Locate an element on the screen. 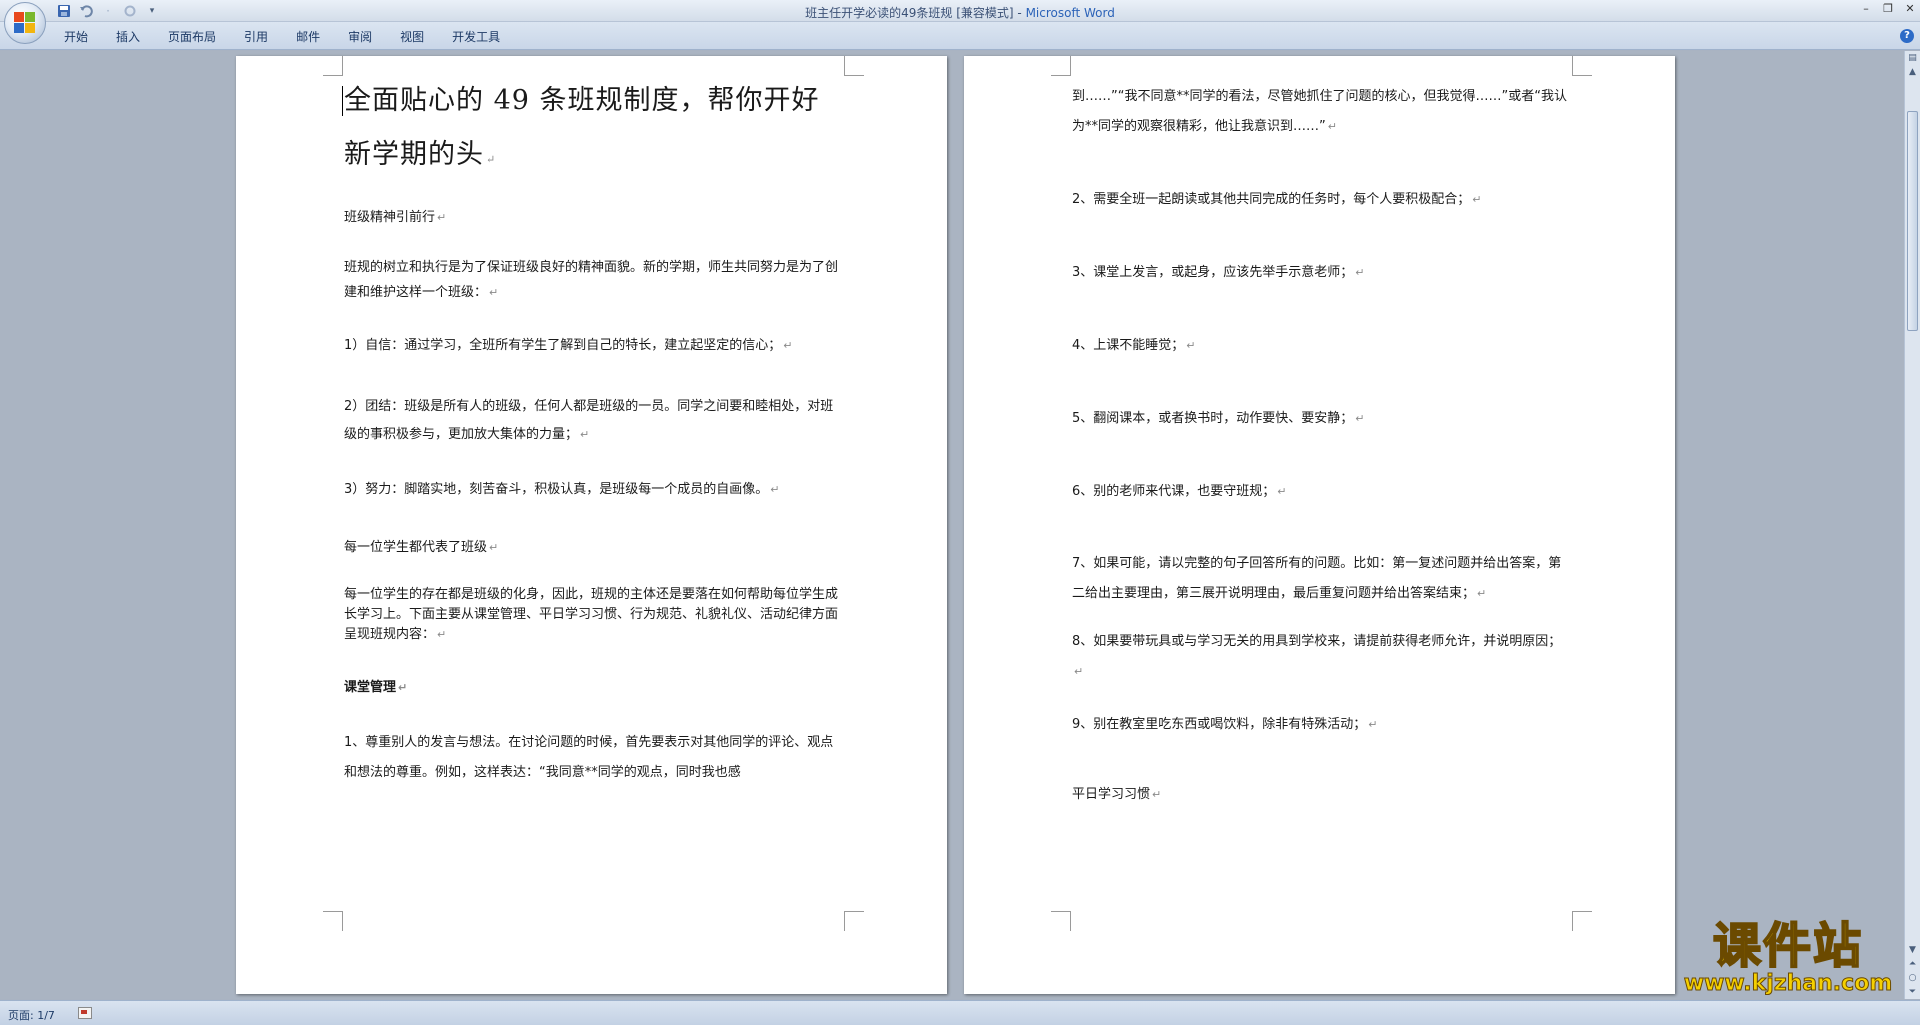 The width and height of the screenshot is (1920, 1025). paragraph: 2、需要全班一起朗读或其他共同完成的任务时，每个人要积极配合； ↵ is located at coordinates (1277, 199).